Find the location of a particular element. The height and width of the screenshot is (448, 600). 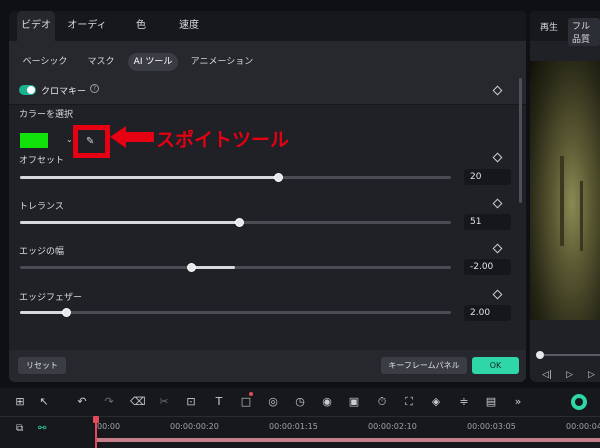

offset-slider-knob is located at coordinates (278, 177).